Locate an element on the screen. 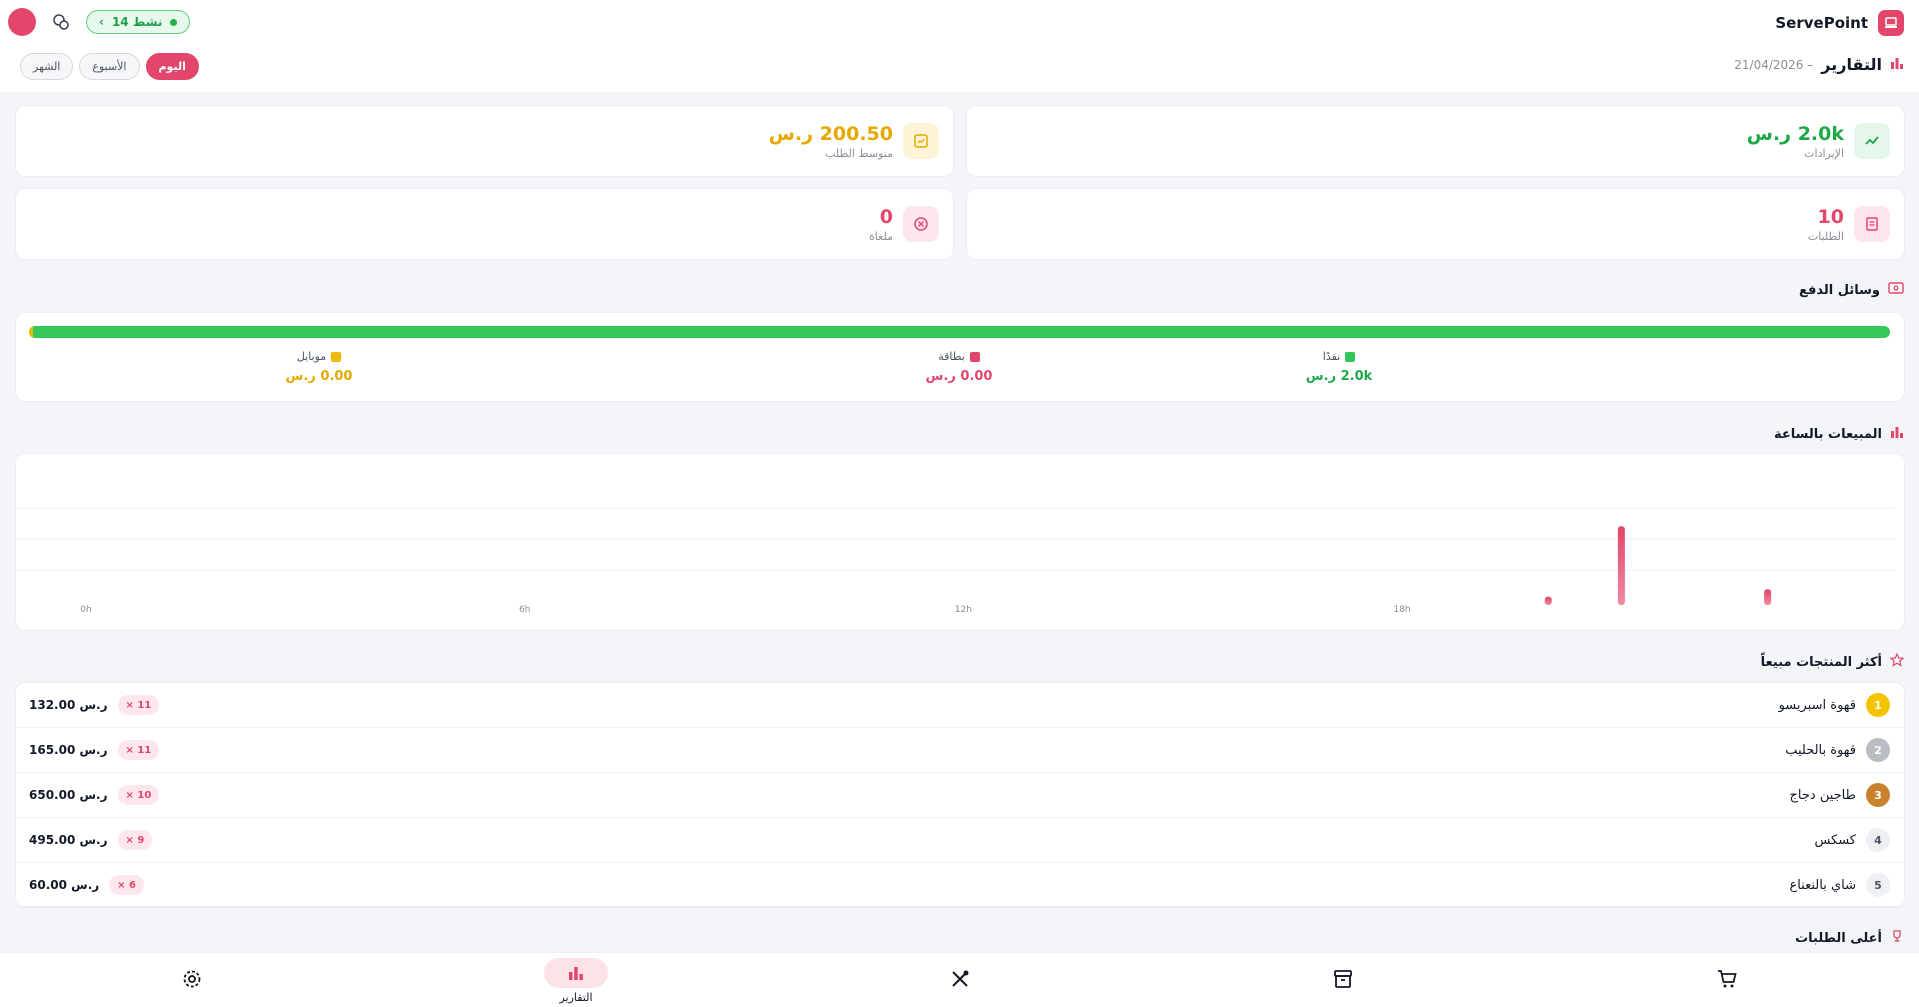 This screenshot has width=1919, height=1007. nav-archive is located at coordinates (1343, 980).